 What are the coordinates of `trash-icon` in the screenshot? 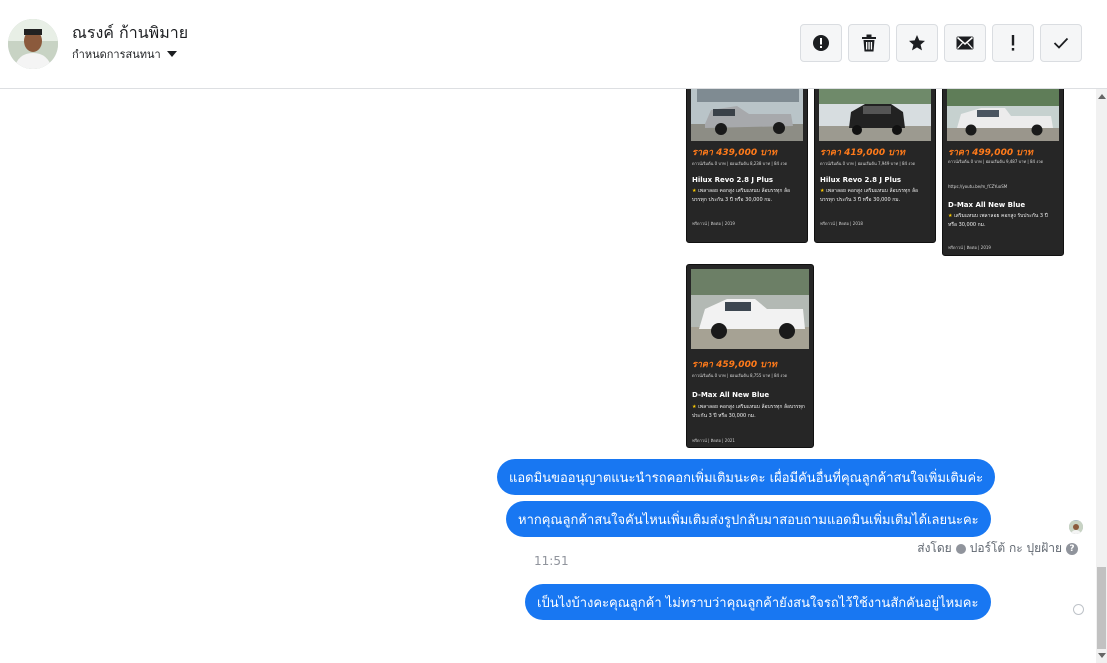 It's located at (869, 43).